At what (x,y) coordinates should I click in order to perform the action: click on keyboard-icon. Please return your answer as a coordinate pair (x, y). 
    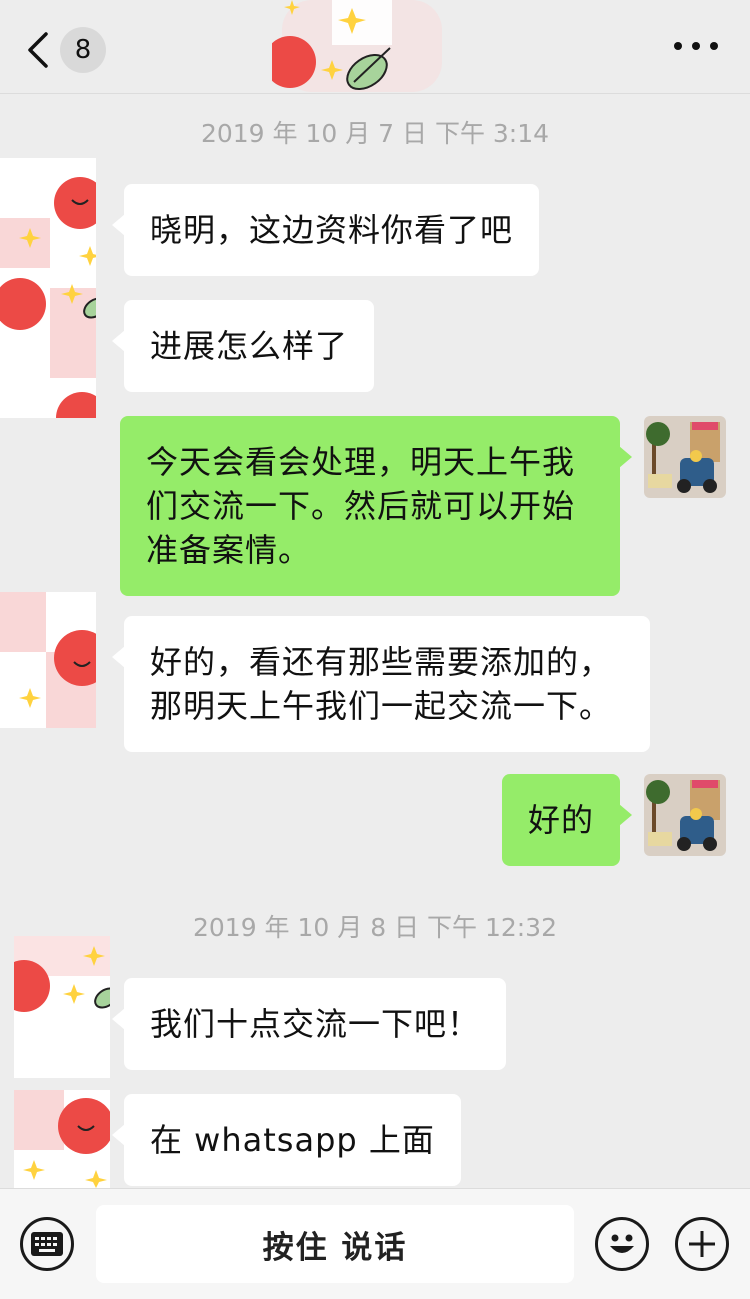
    Looking at the image, I should click on (47, 1244).